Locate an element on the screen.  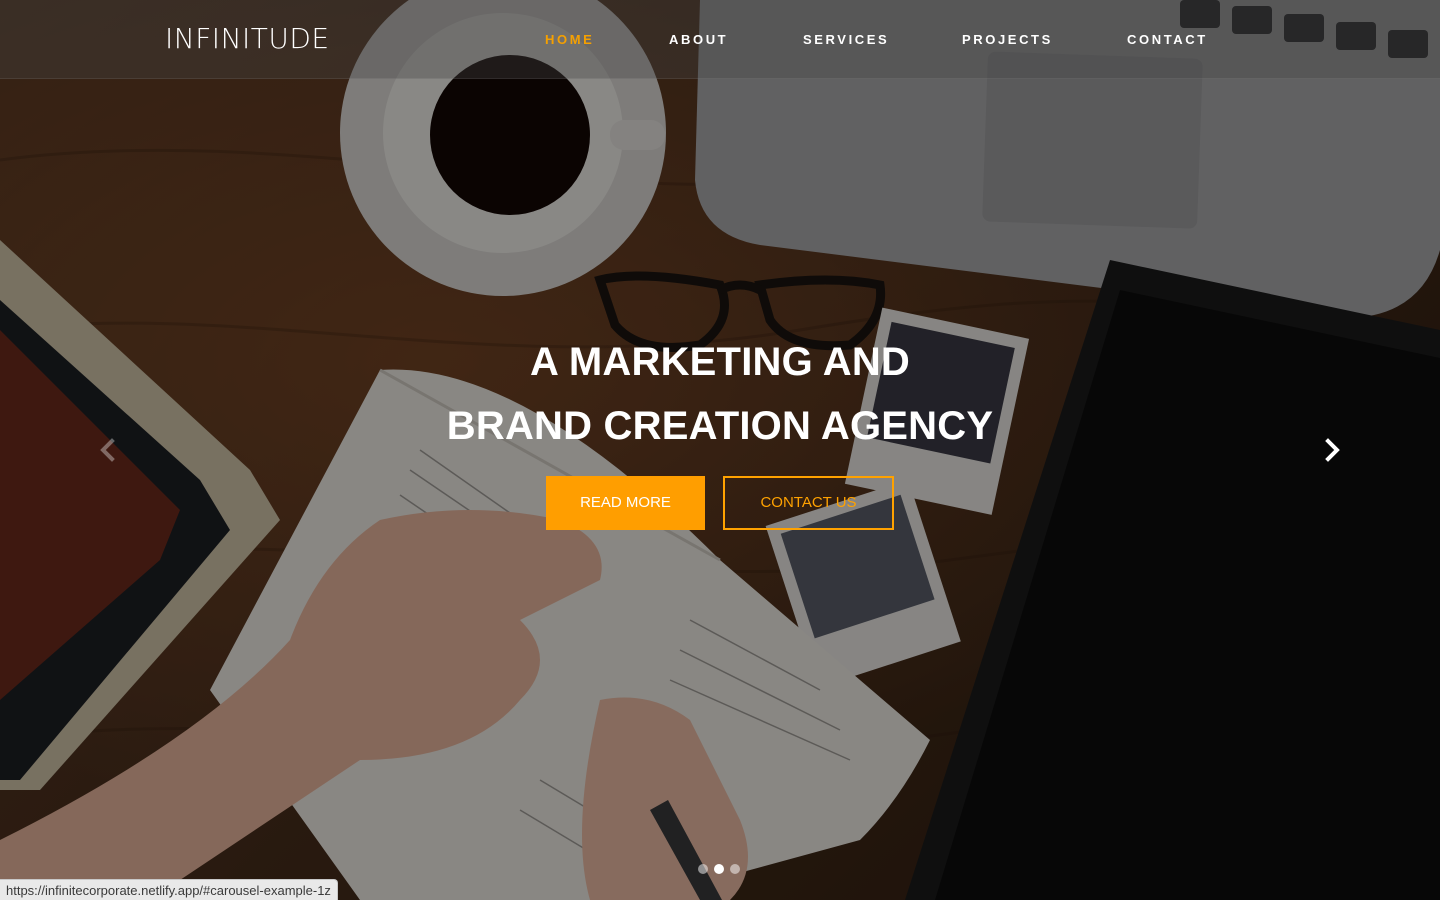
carousel-next-button is located at coordinates (1332, 450).